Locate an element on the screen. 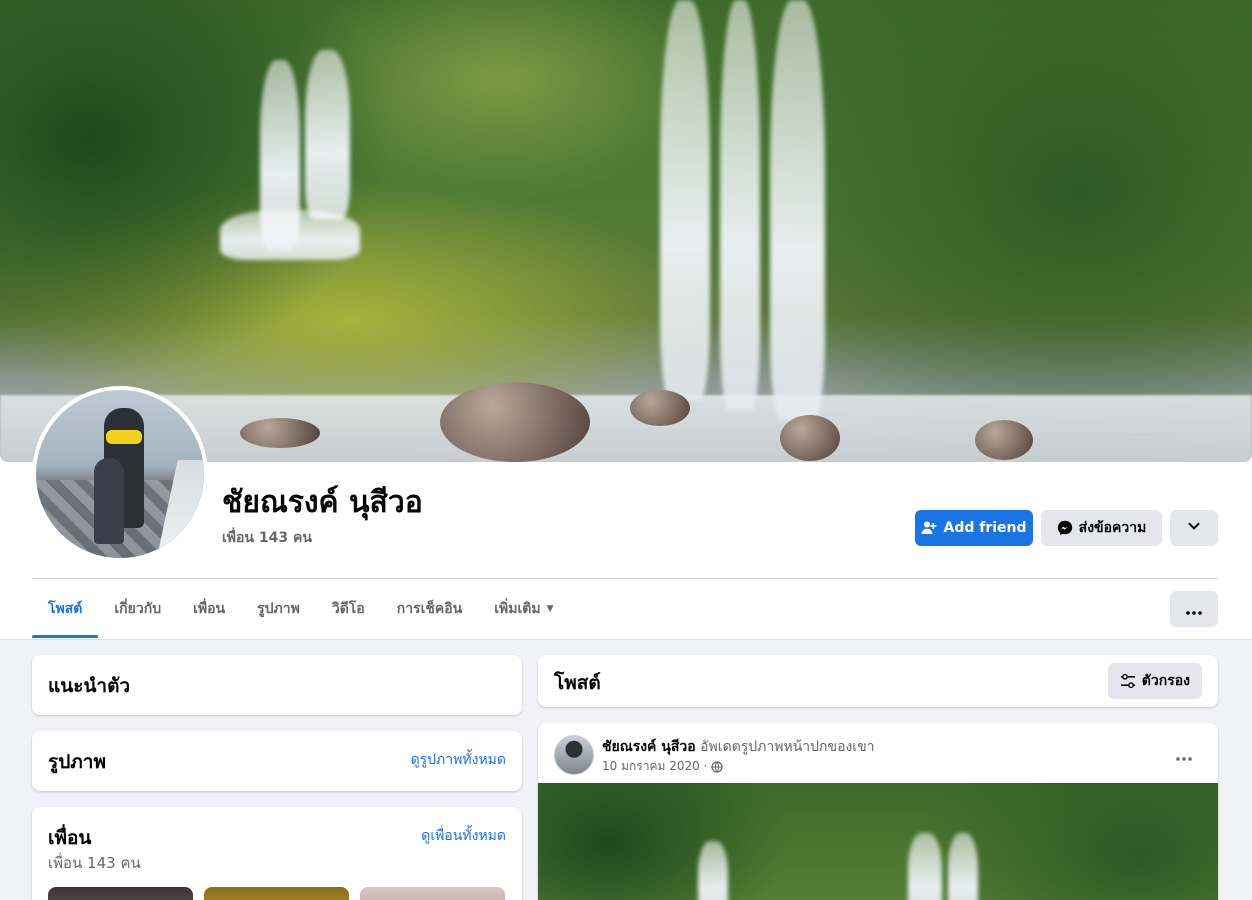 The height and width of the screenshot is (900, 1252). see-all-photos-link: ดูรูปภาพทั้งหมด is located at coordinates (458, 760).